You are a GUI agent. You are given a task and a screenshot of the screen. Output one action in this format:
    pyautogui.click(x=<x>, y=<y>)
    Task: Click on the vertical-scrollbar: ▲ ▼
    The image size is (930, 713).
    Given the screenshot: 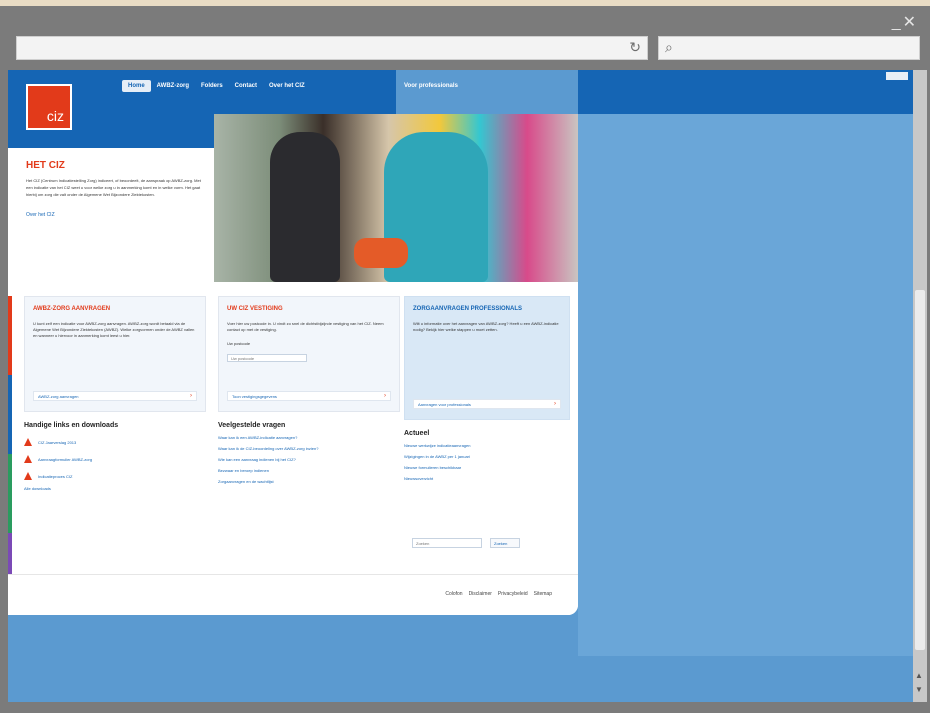 What is the action you would take?
    pyautogui.click(x=920, y=386)
    